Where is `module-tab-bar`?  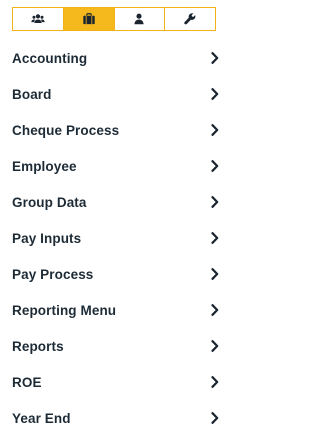 module-tab-bar is located at coordinates (114, 19).